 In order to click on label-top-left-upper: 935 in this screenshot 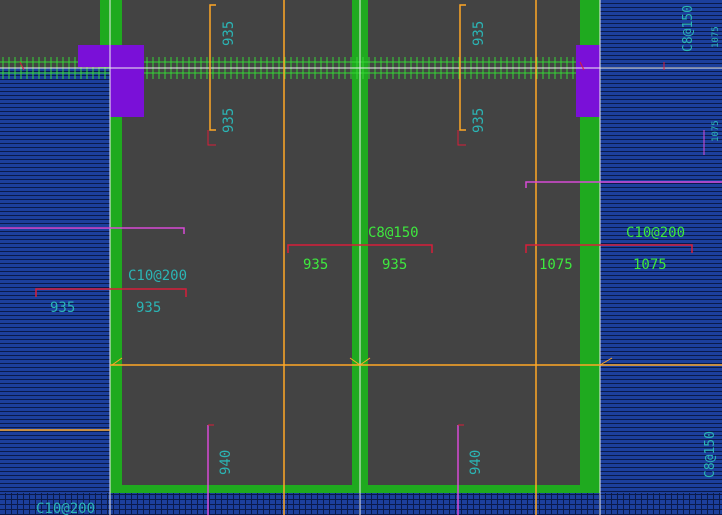, I will do `click(229, 33)`.